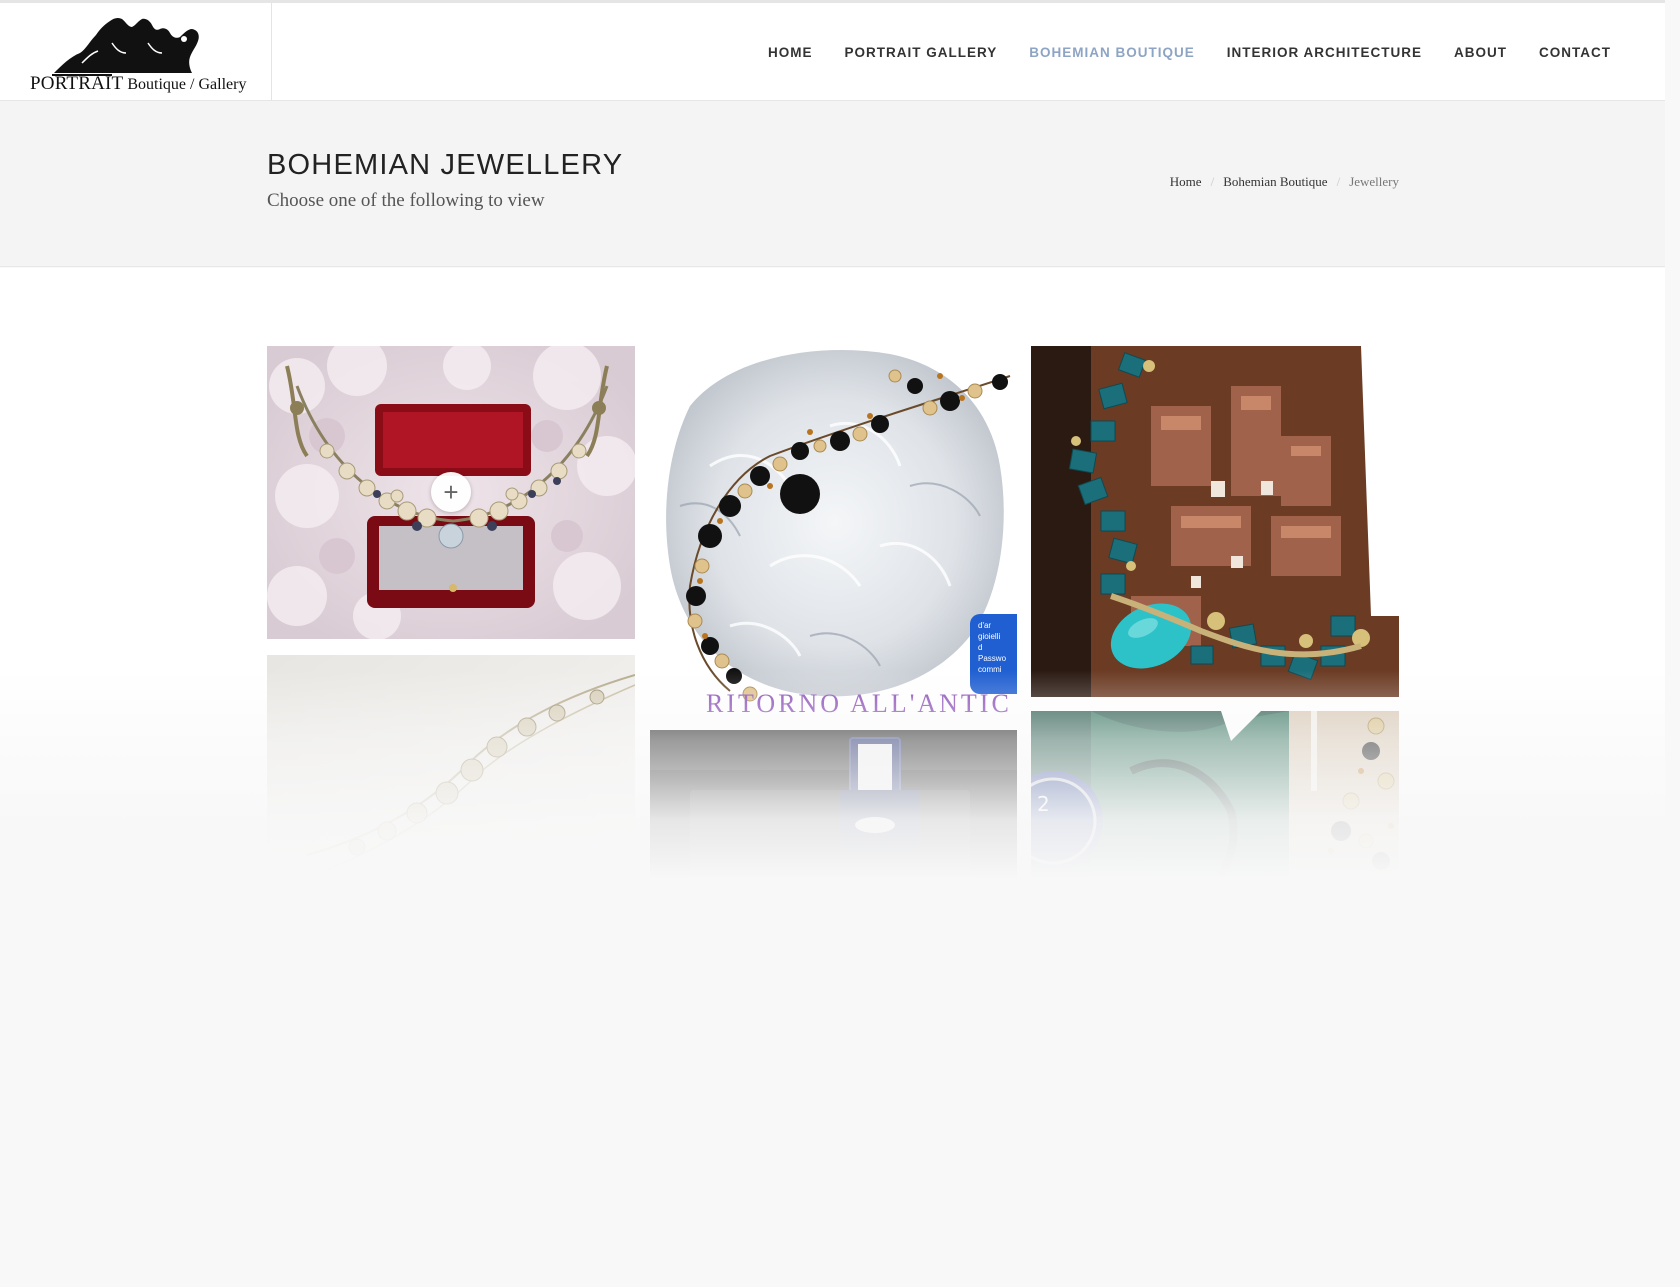 This screenshot has width=1680, height=1287. Describe the element at coordinates (1043, 804) in the screenshot. I see `svg-text: 2` at that location.